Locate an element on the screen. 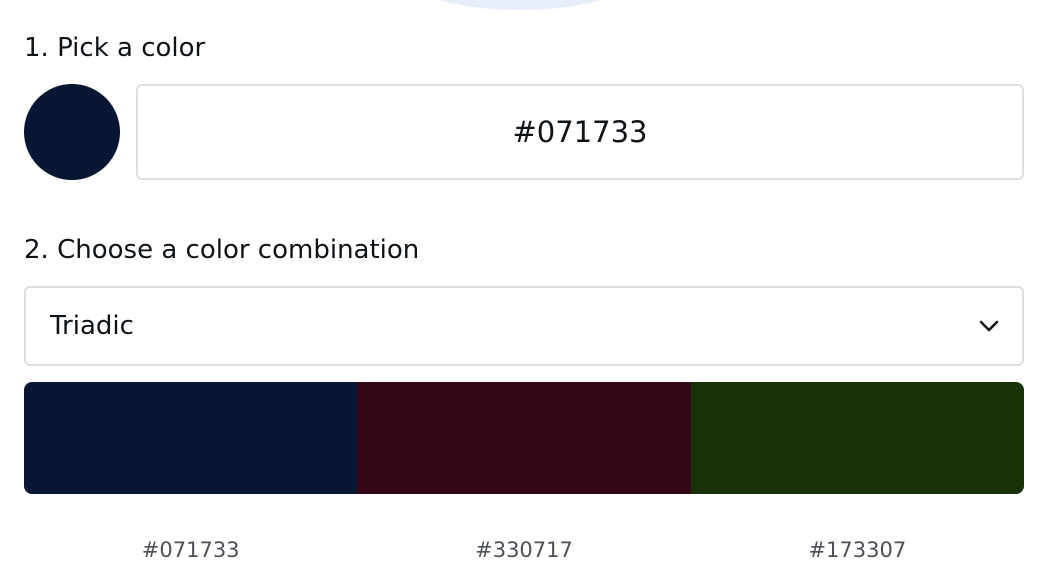  palette-labels: #071733 #330717 #173307 is located at coordinates (524, 550).